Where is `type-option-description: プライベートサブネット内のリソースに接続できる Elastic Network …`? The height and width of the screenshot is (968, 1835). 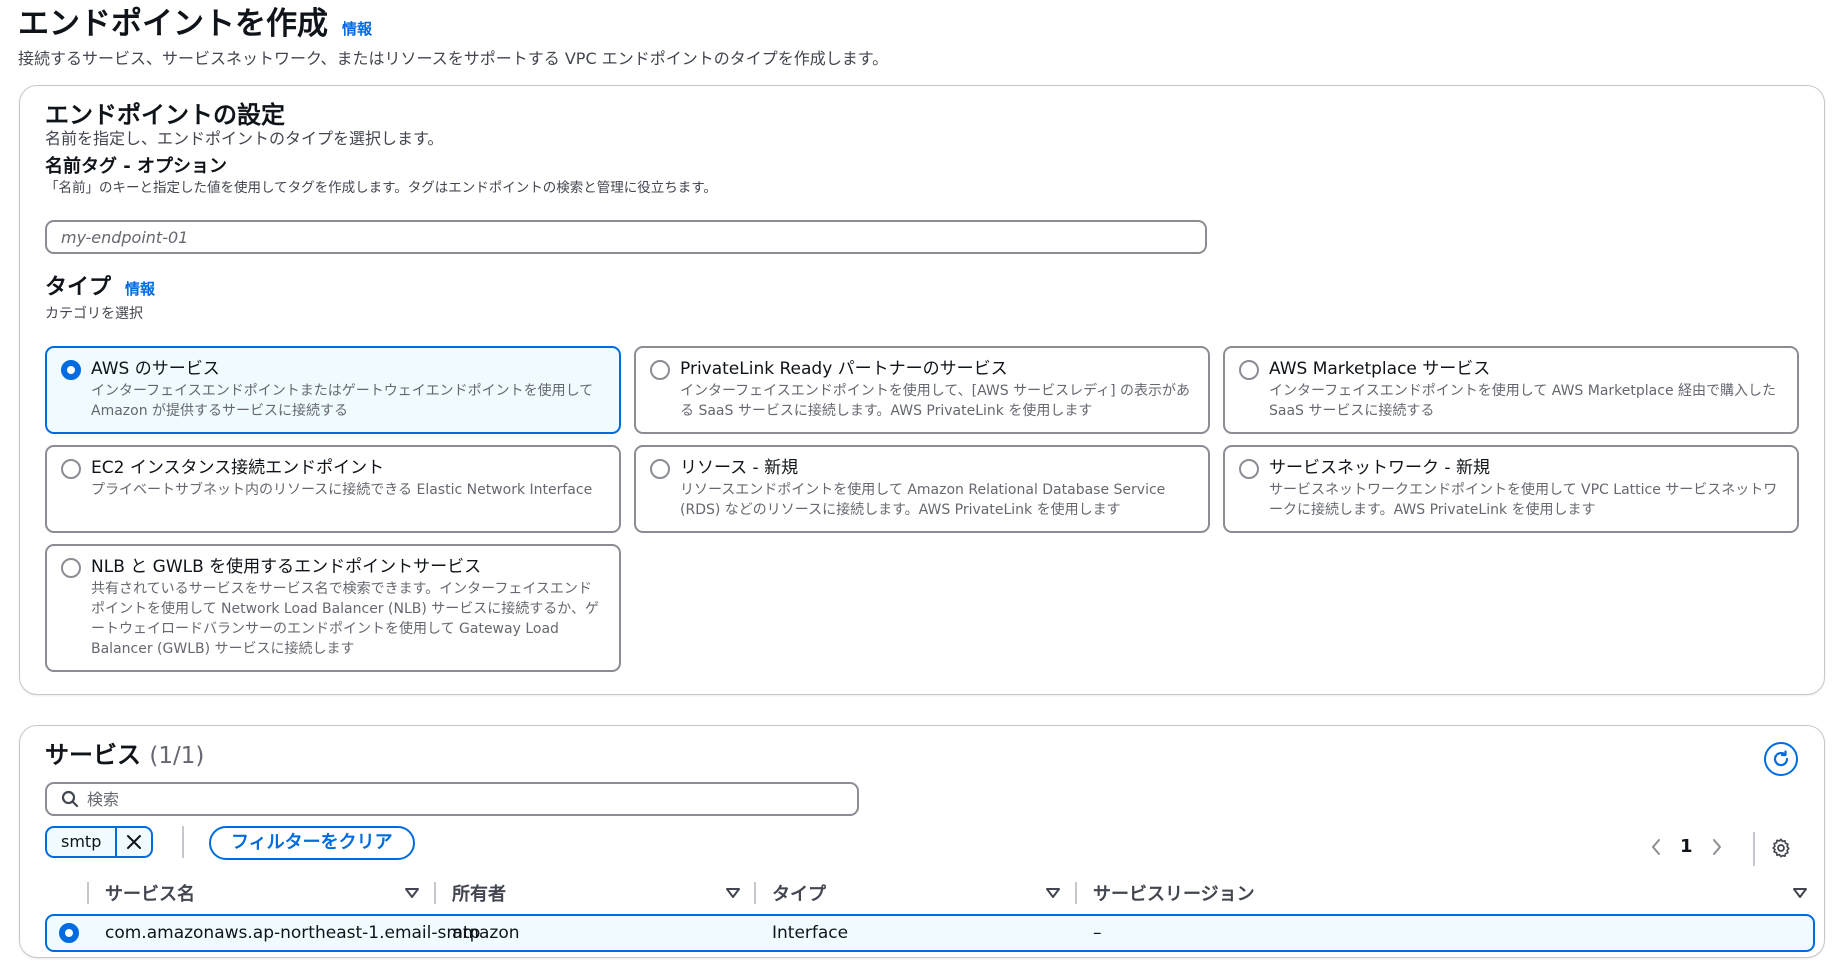
type-option-description: プライベートサブネット内のリソースに接続できる Elastic Network … is located at coordinates (342, 490).